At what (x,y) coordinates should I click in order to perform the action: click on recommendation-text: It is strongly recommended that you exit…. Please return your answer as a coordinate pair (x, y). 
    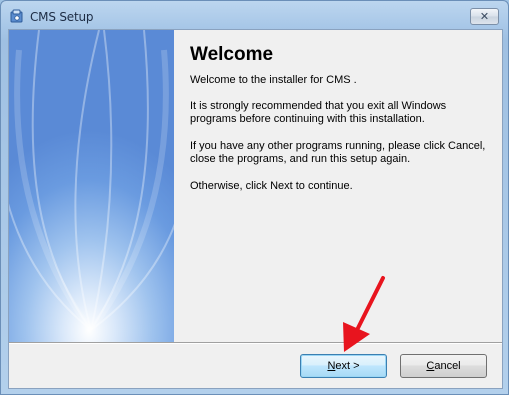
    Looking at the image, I should click on (318, 112).